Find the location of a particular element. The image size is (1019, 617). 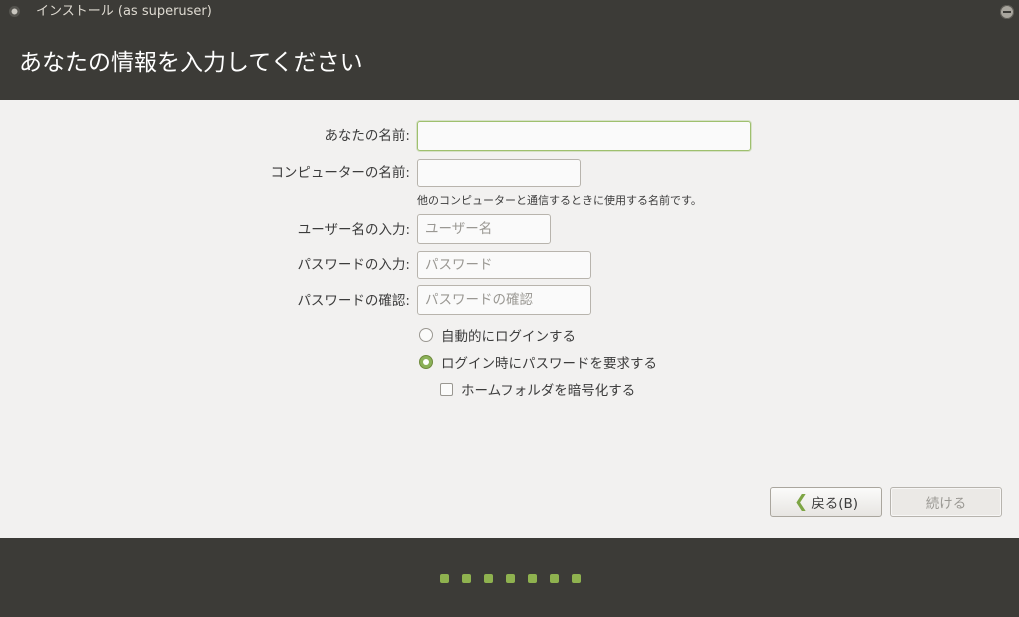

encrypt-home-option: ホームフォルダを暗号化する is located at coordinates (537, 389).